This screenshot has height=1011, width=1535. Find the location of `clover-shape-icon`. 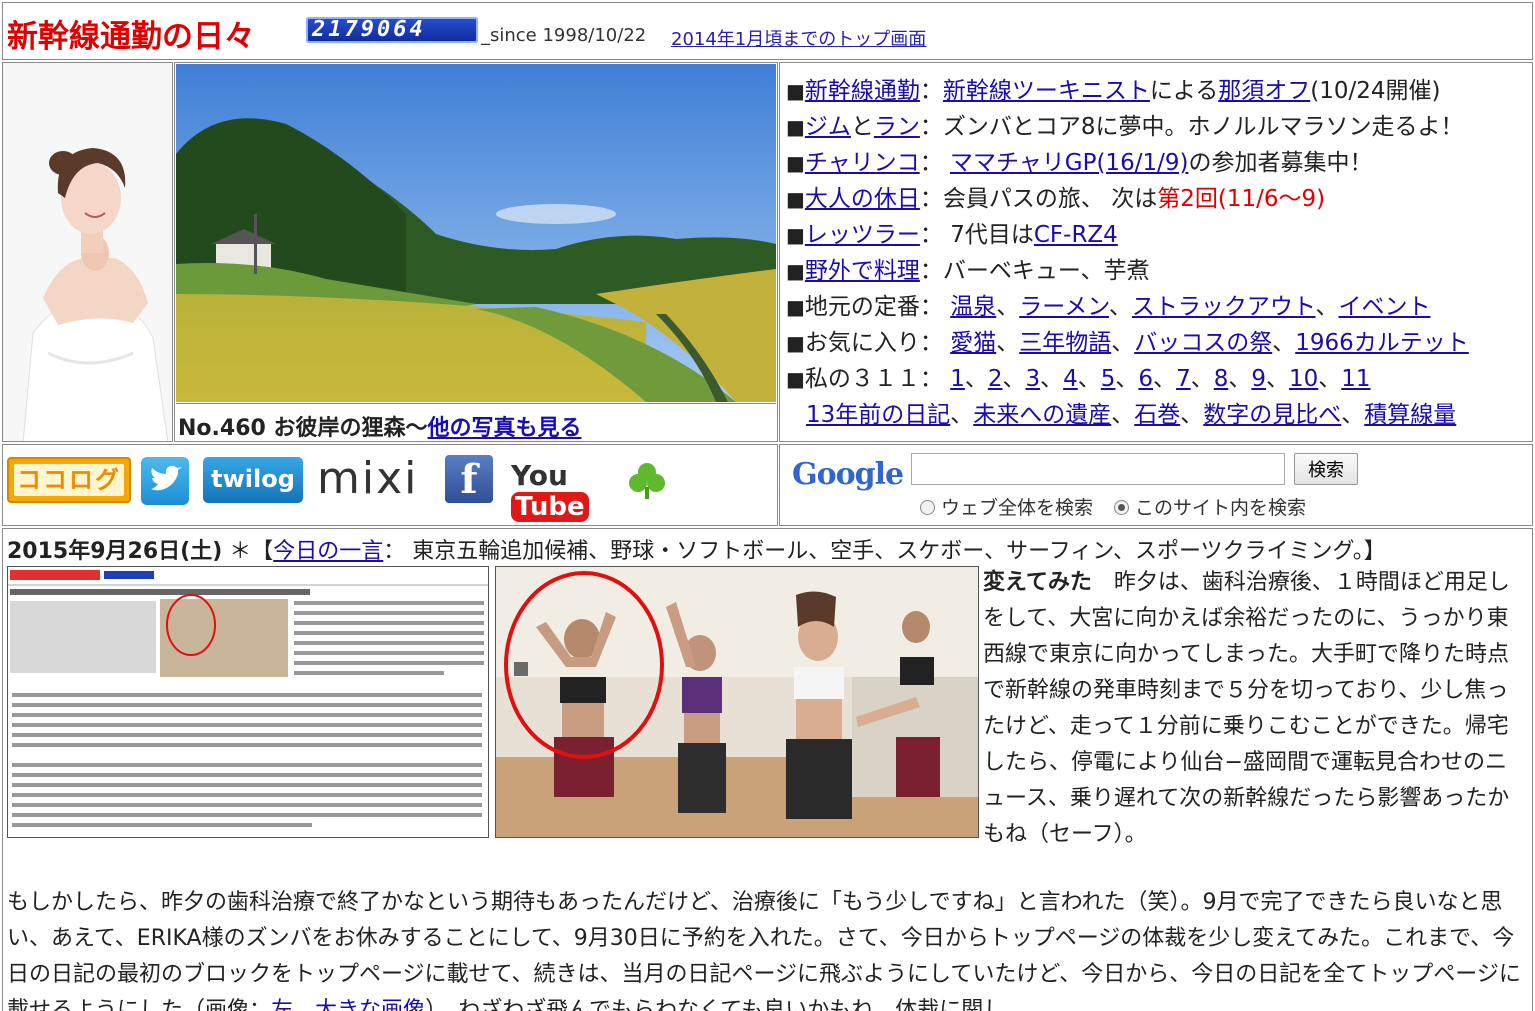

clover-shape-icon is located at coordinates (647, 481).